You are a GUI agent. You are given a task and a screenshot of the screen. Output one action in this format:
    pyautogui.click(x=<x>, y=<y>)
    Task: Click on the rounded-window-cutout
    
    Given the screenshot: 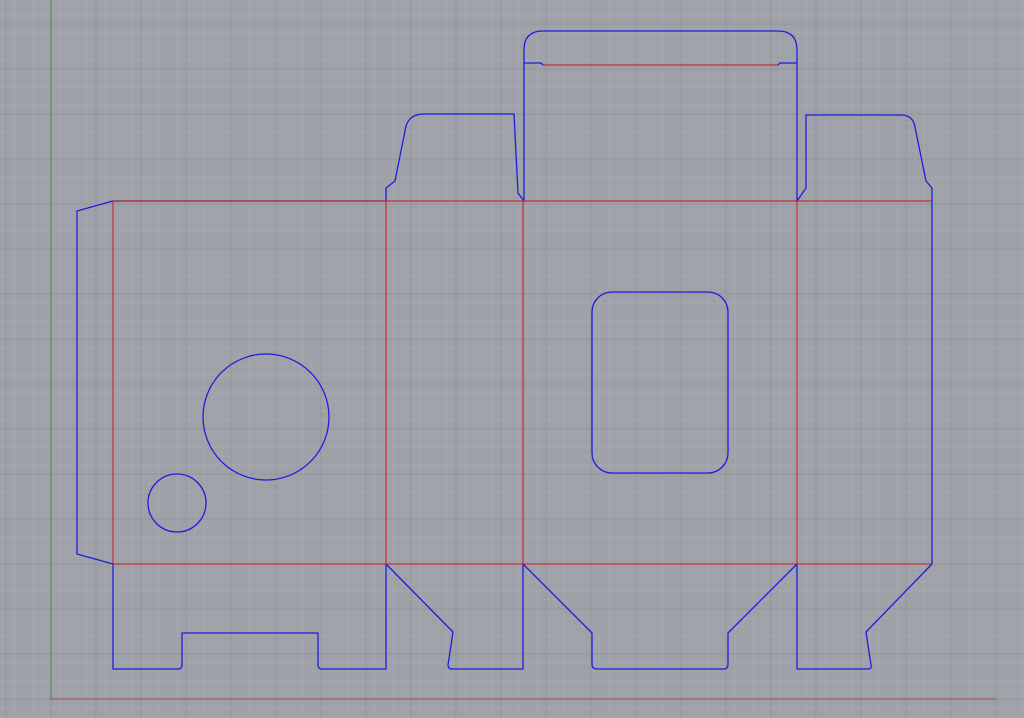 What is the action you would take?
    pyautogui.click(x=660, y=382)
    